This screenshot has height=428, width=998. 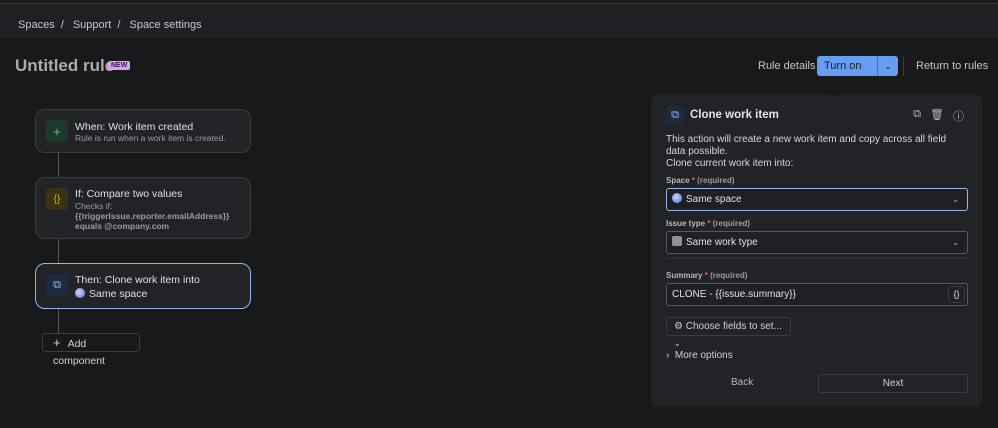 What do you see at coordinates (122, 226) in the screenshot?
I see `condition-line3: equals @company.com` at bounding box center [122, 226].